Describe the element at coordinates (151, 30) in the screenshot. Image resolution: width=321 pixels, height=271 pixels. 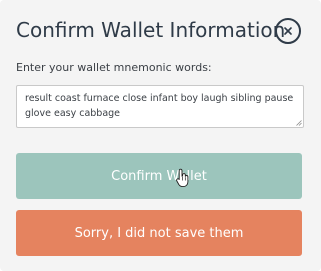
I see `dialog-title: Confirm Wallet Information` at that location.